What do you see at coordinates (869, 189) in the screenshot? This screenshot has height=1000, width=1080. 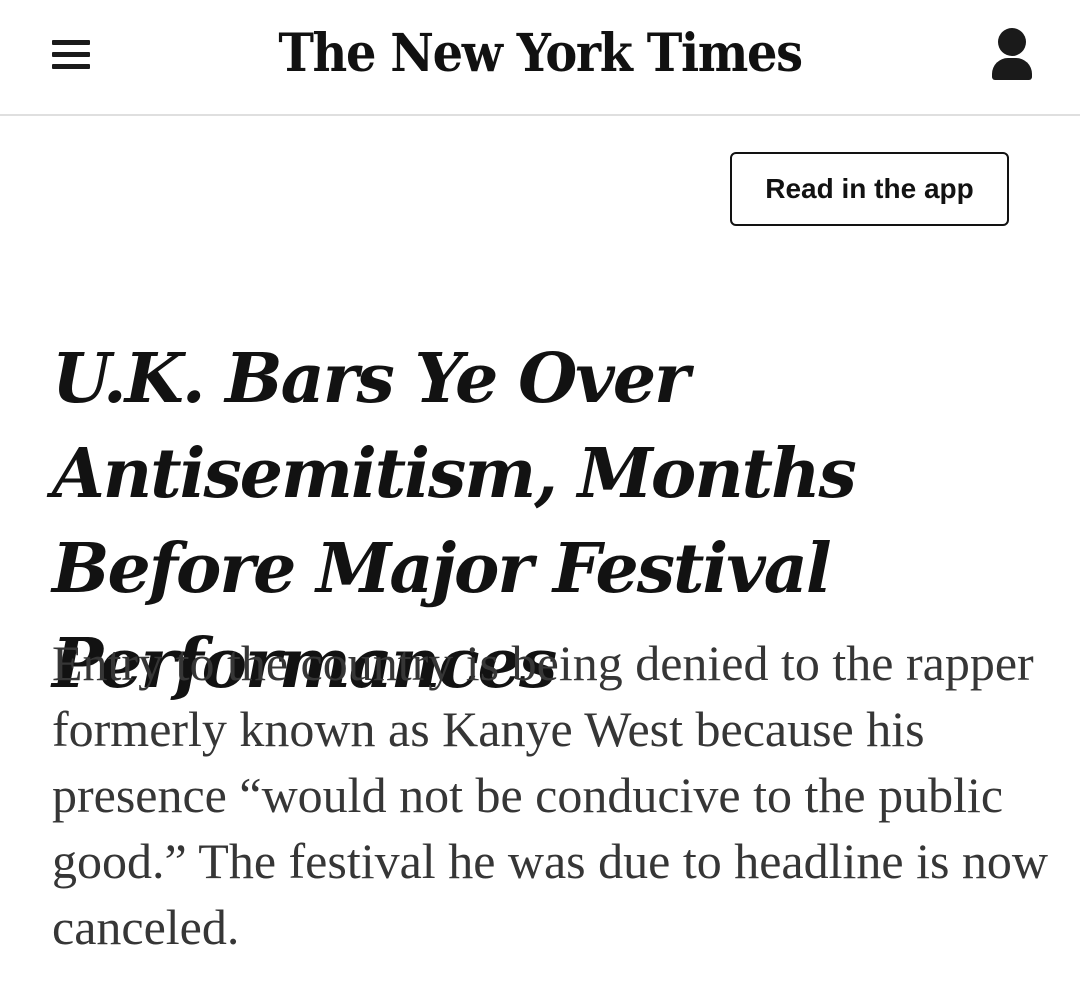 I see `read-in-app-button: Read in the app` at bounding box center [869, 189].